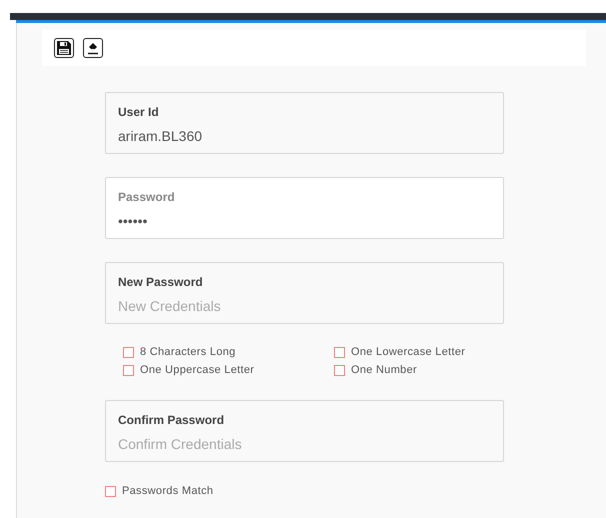 Image resolution: width=606 pixels, height=518 pixels. I want to click on requirement-label: Passwords Match, so click(168, 491).